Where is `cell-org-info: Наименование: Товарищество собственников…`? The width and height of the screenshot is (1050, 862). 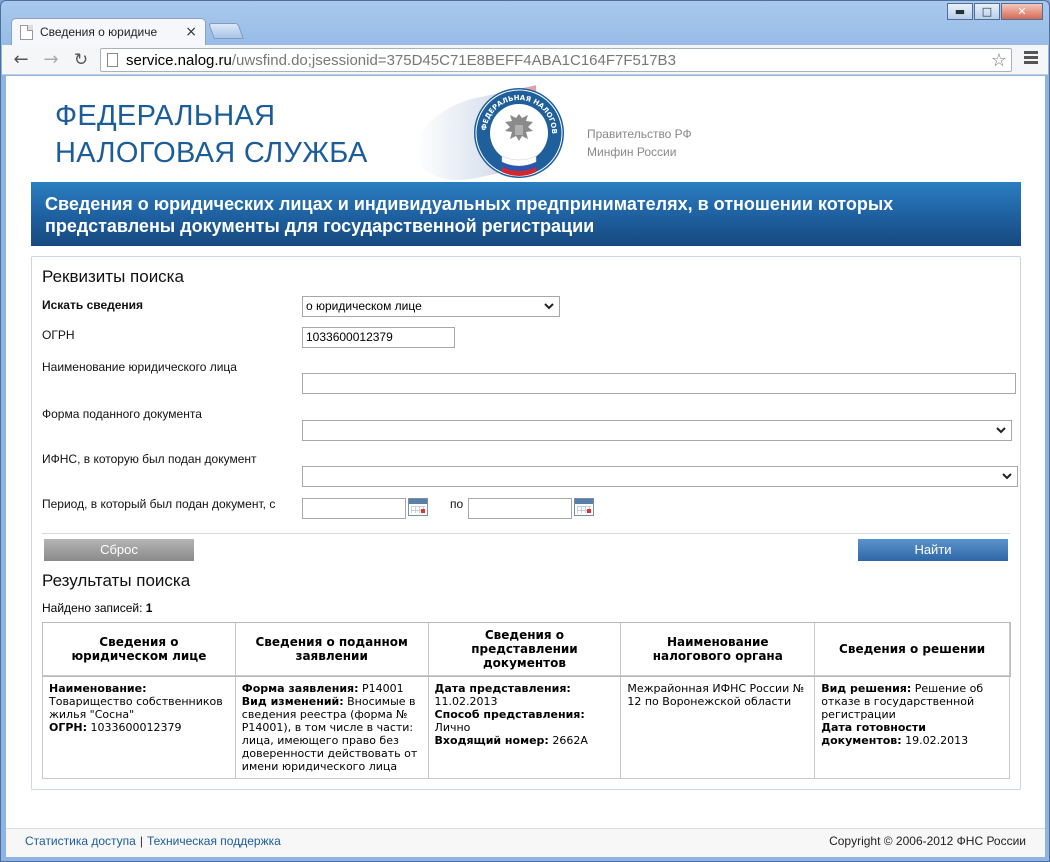 cell-org-info: Наименование: Товарищество собственников… is located at coordinates (139, 727).